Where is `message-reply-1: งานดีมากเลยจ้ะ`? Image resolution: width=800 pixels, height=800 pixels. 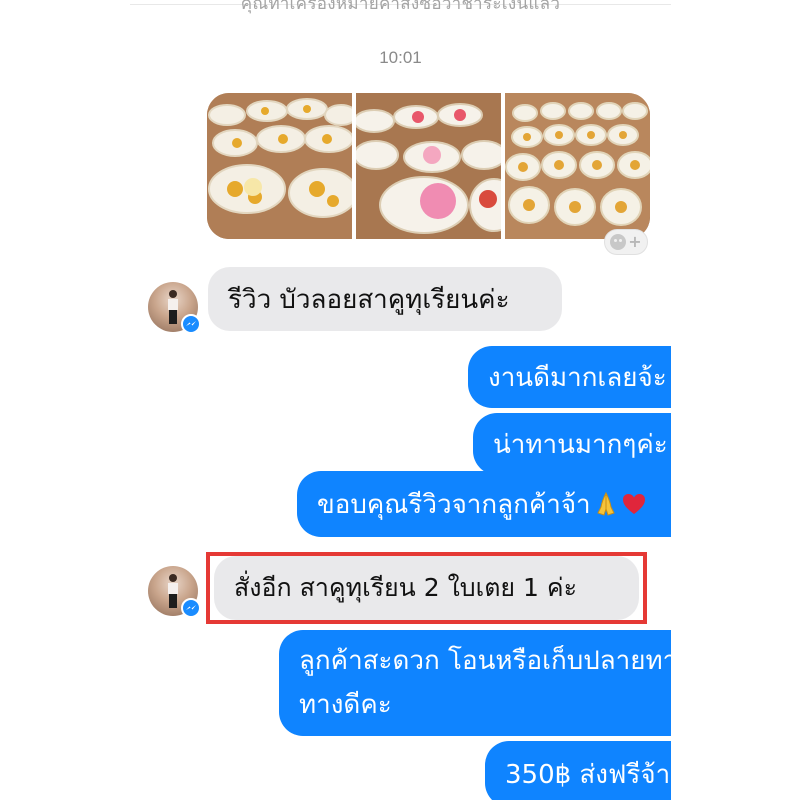
message-reply-1: งานดีมากเลยจ้ะ is located at coordinates (569, 377).